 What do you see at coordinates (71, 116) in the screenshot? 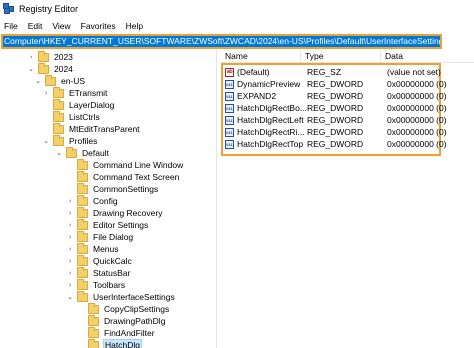
I see `tree-item-listctrls: ListCtrls` at bounding box center [71, 116].